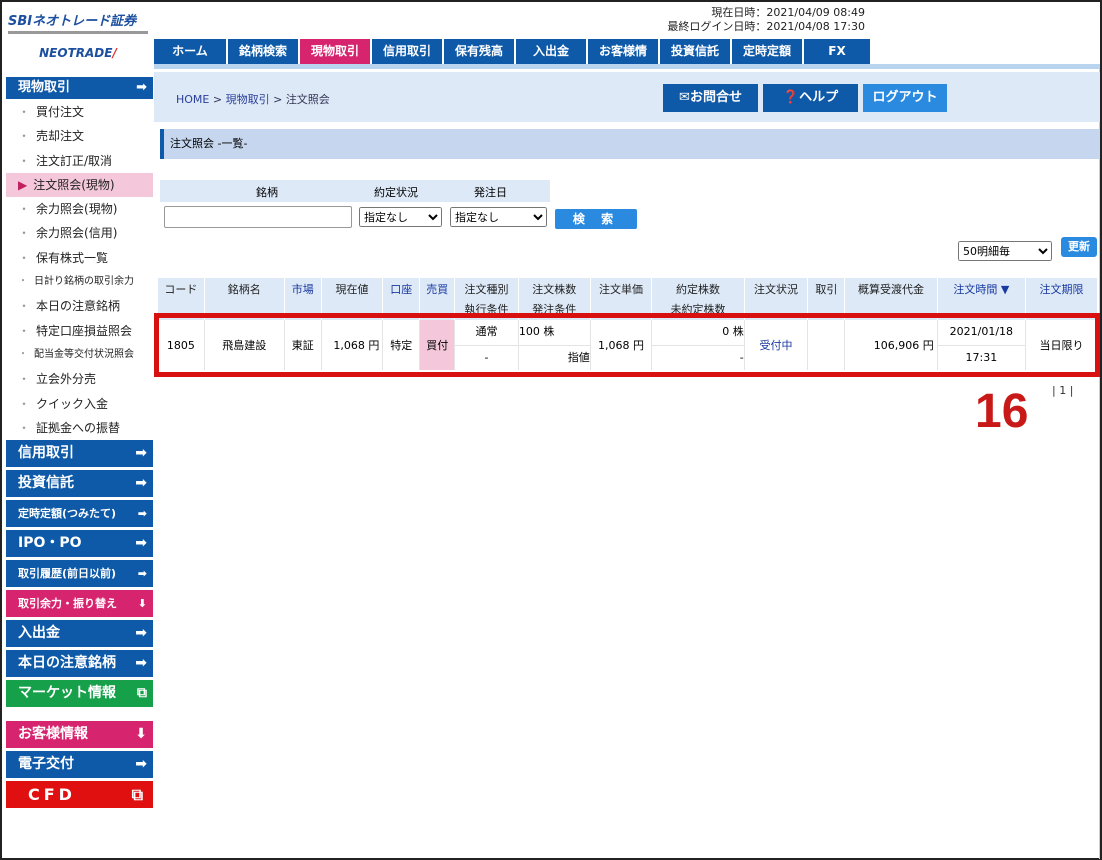 This screenshot has height=860, width=1102. I want to click on nav-tab-7: 投資信託, so click(695, 51).